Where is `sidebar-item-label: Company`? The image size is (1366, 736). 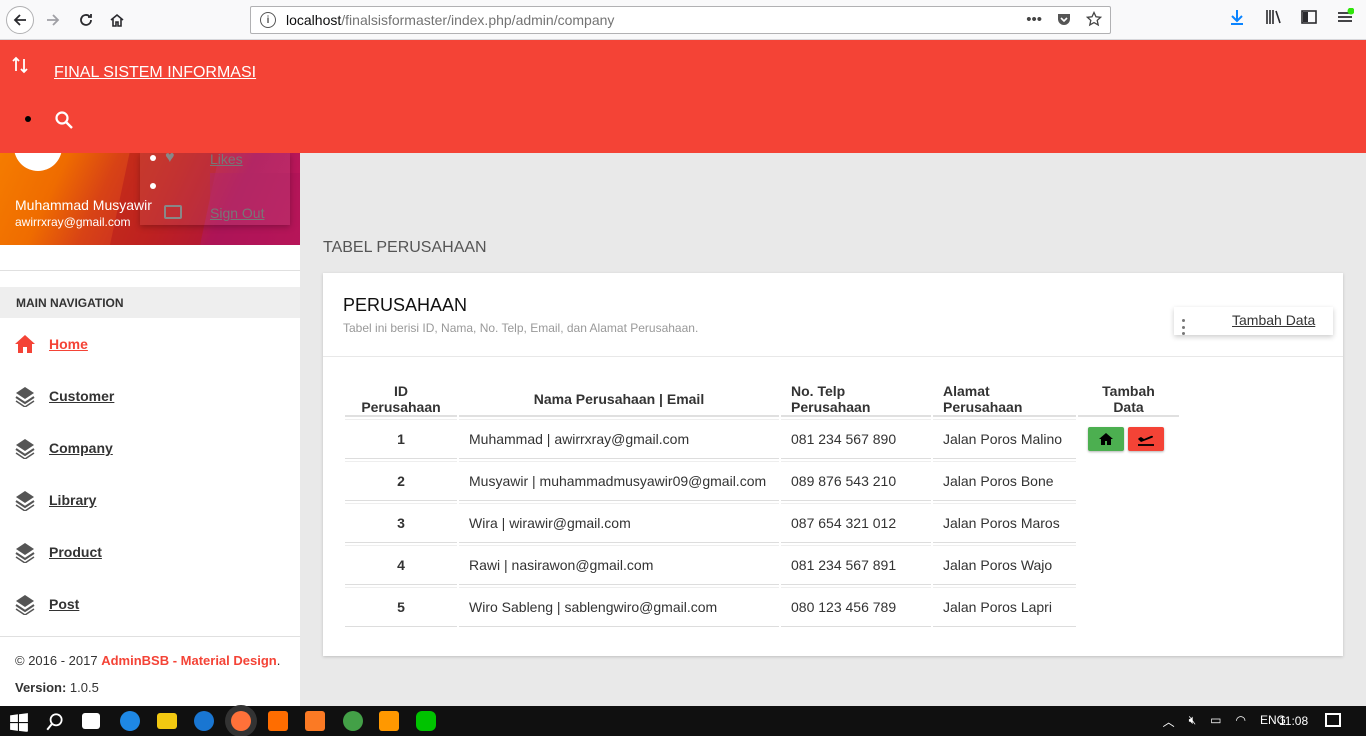
sidebar-item-label: Company is located at coordinates (81, 448).